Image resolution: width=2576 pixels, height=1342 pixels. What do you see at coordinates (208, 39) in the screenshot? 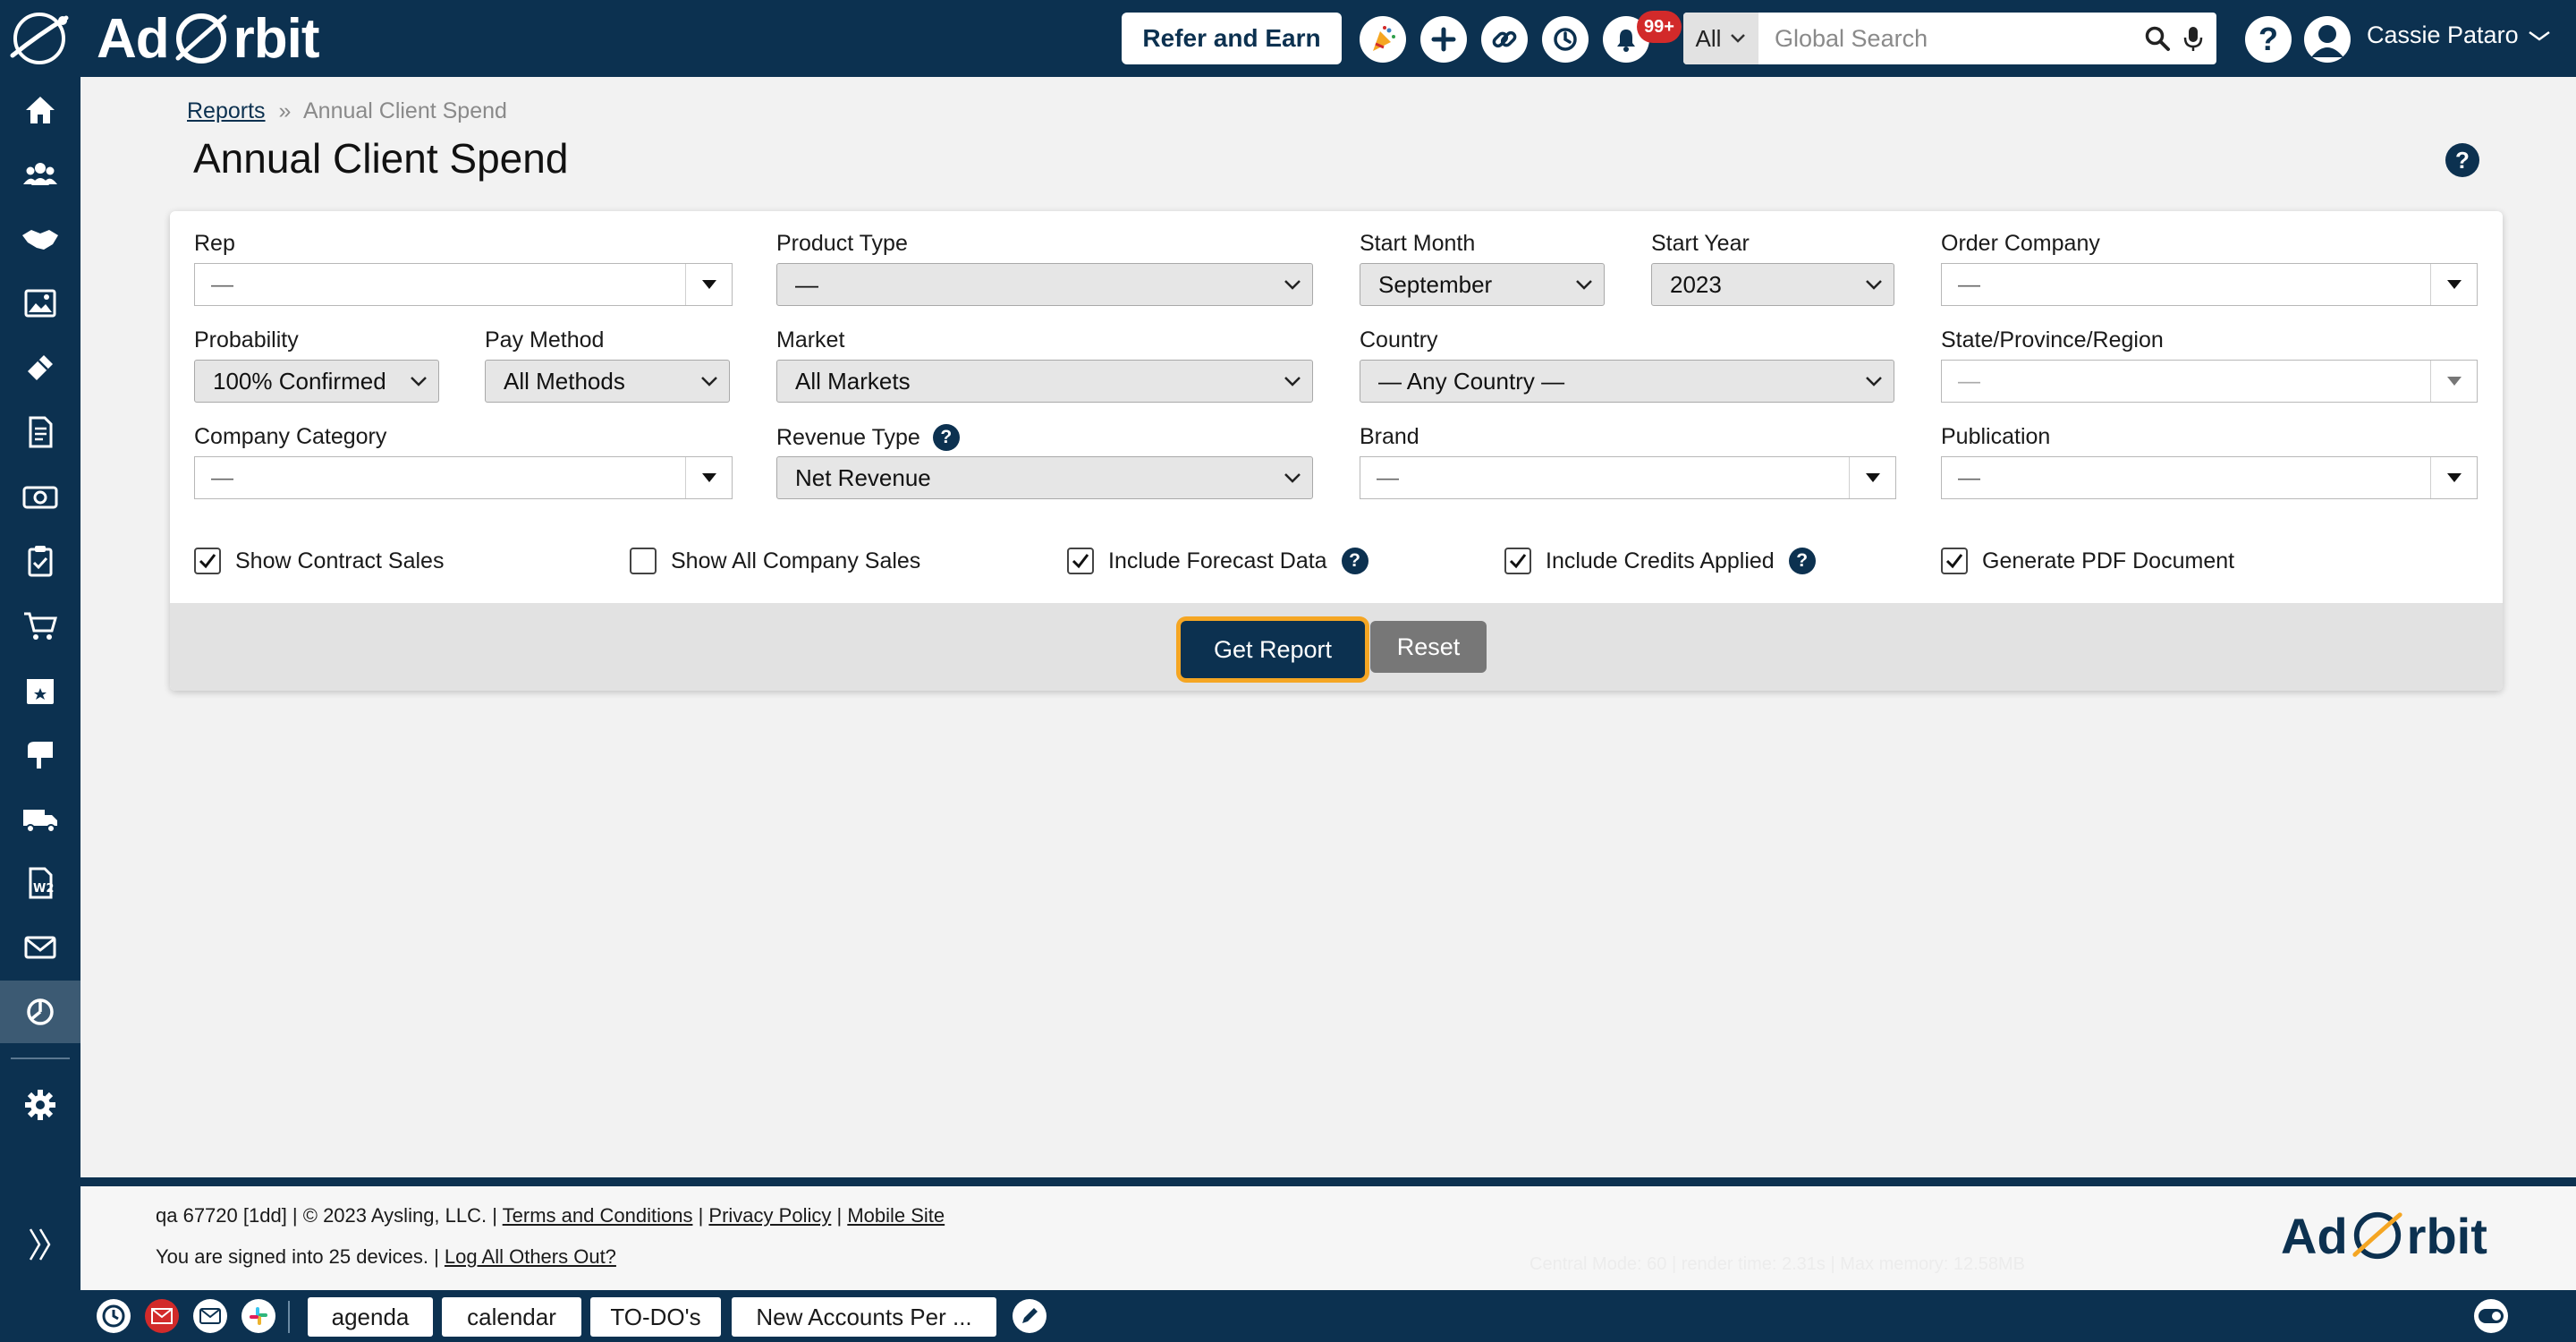
I see `brand-logo: Ad rbit` at bounding box center [208, 39].